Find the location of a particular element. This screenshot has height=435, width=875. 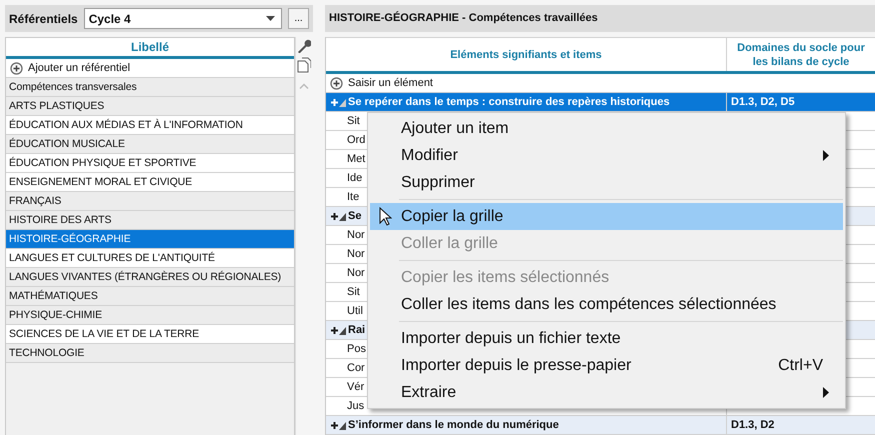

list-item: LANGUES ET CULTURES DE L'ANTIQUITÉ is located at coordinates (150, 258).